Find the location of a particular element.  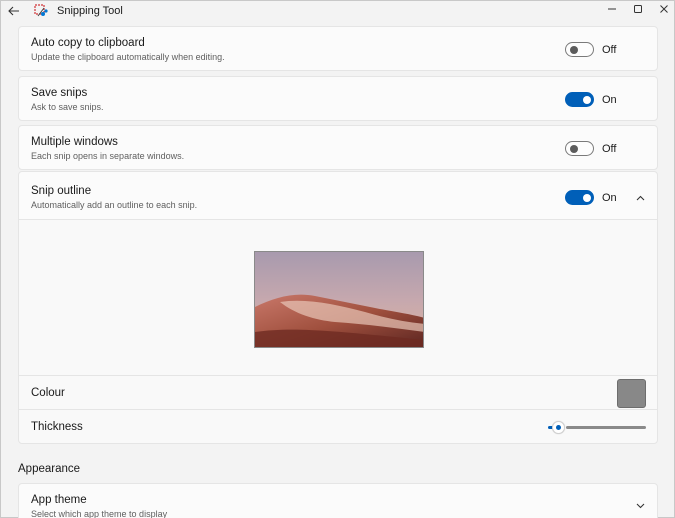

back-arrow-icon is located at coordinates (14, 11).